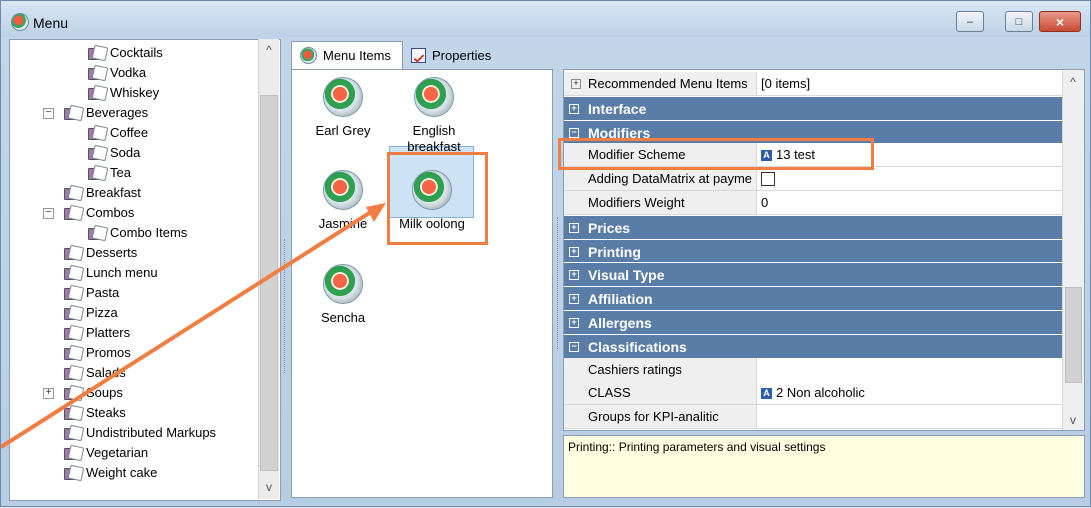 Image resolution: width=1091 pixels, height=508 pixels. I want to click on tree-item-desserts: Desserts, so click(100, 253).